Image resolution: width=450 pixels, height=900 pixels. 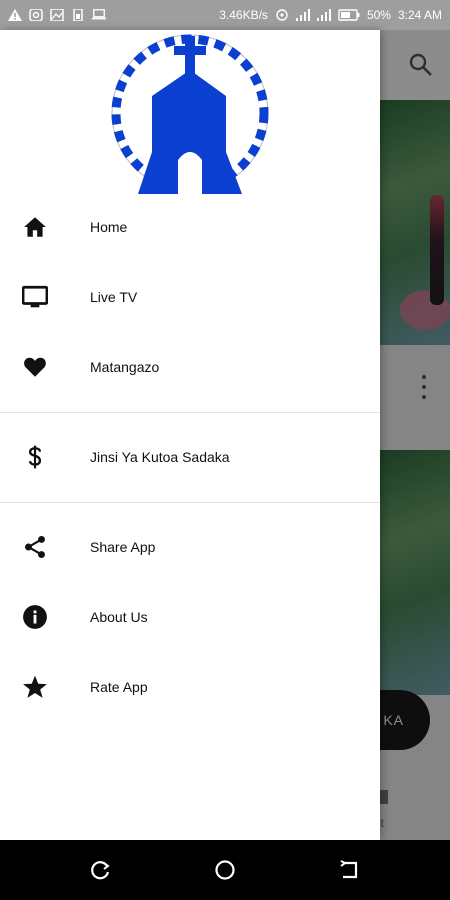 I want to click on laptop-icon, so click(x=99, y=14).